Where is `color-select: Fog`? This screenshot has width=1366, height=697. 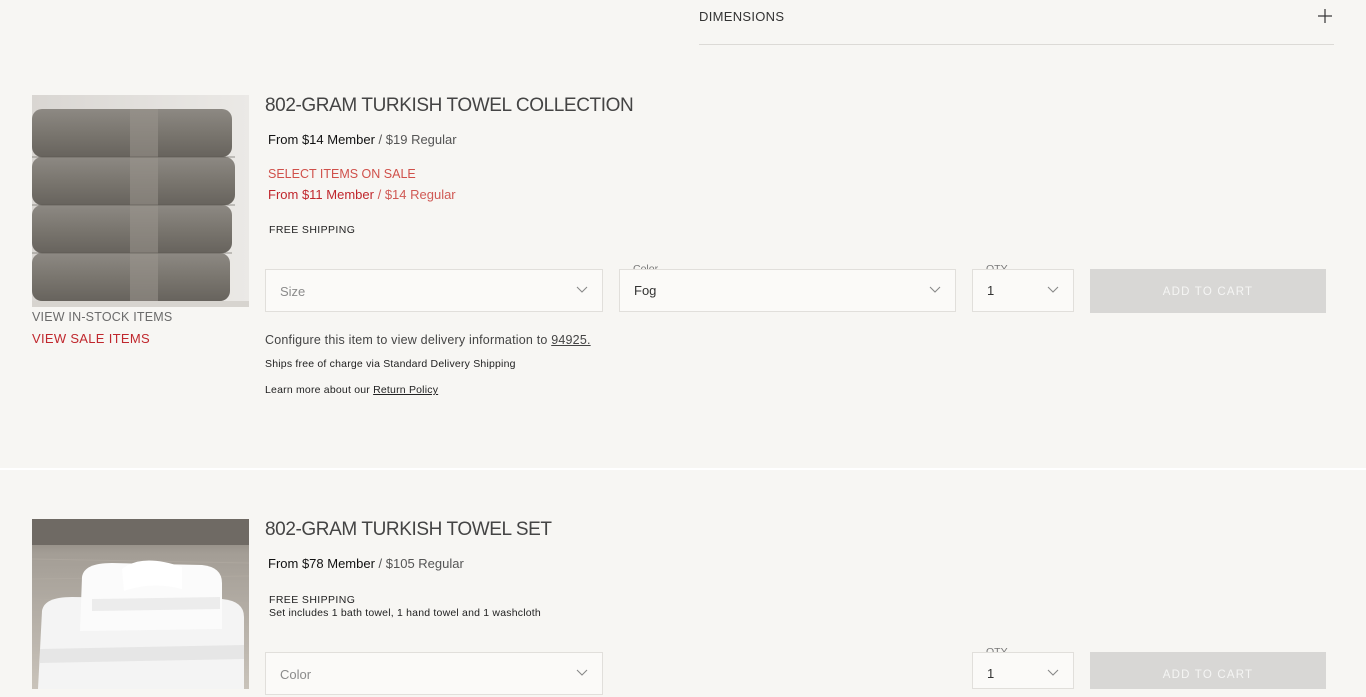
color-select: Fog is located at coordinates (787, 290).